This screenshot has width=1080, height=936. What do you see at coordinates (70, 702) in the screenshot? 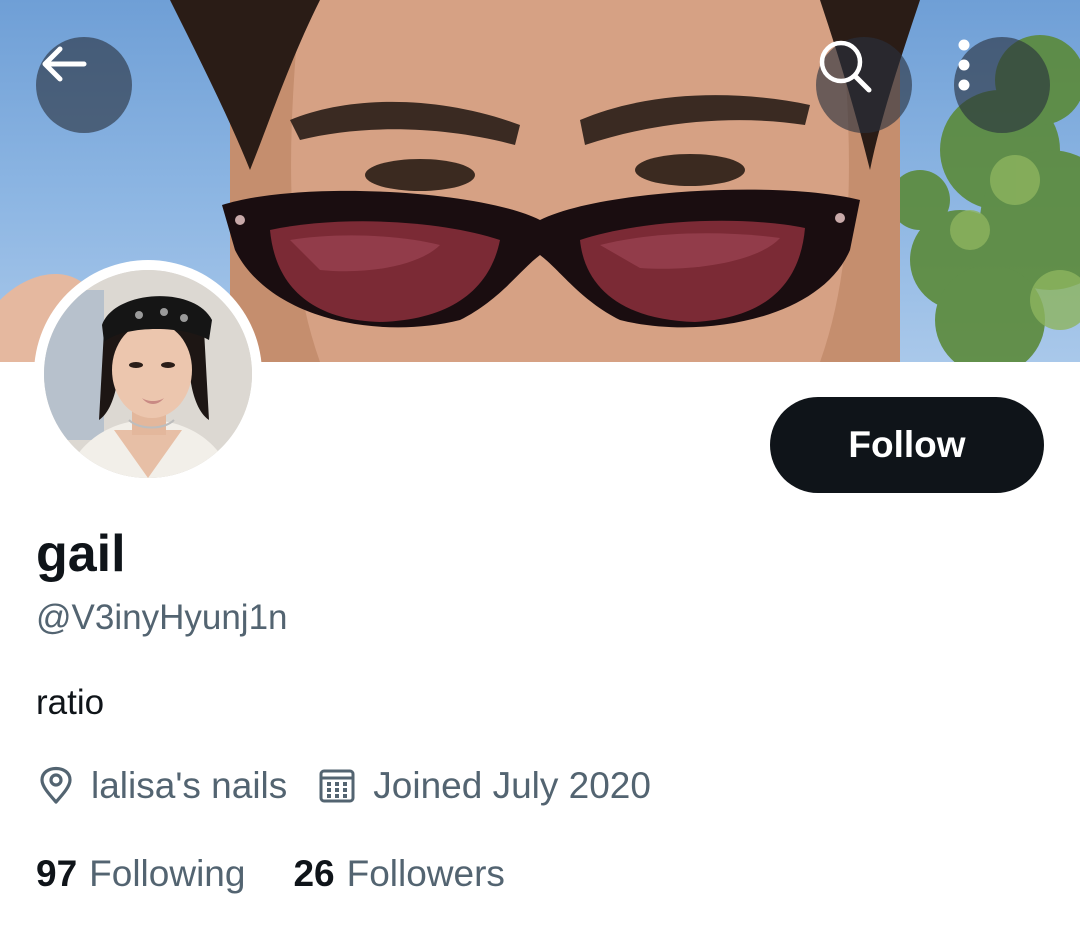
I see `bio-text: ratio` at bounding box center [70, 702].